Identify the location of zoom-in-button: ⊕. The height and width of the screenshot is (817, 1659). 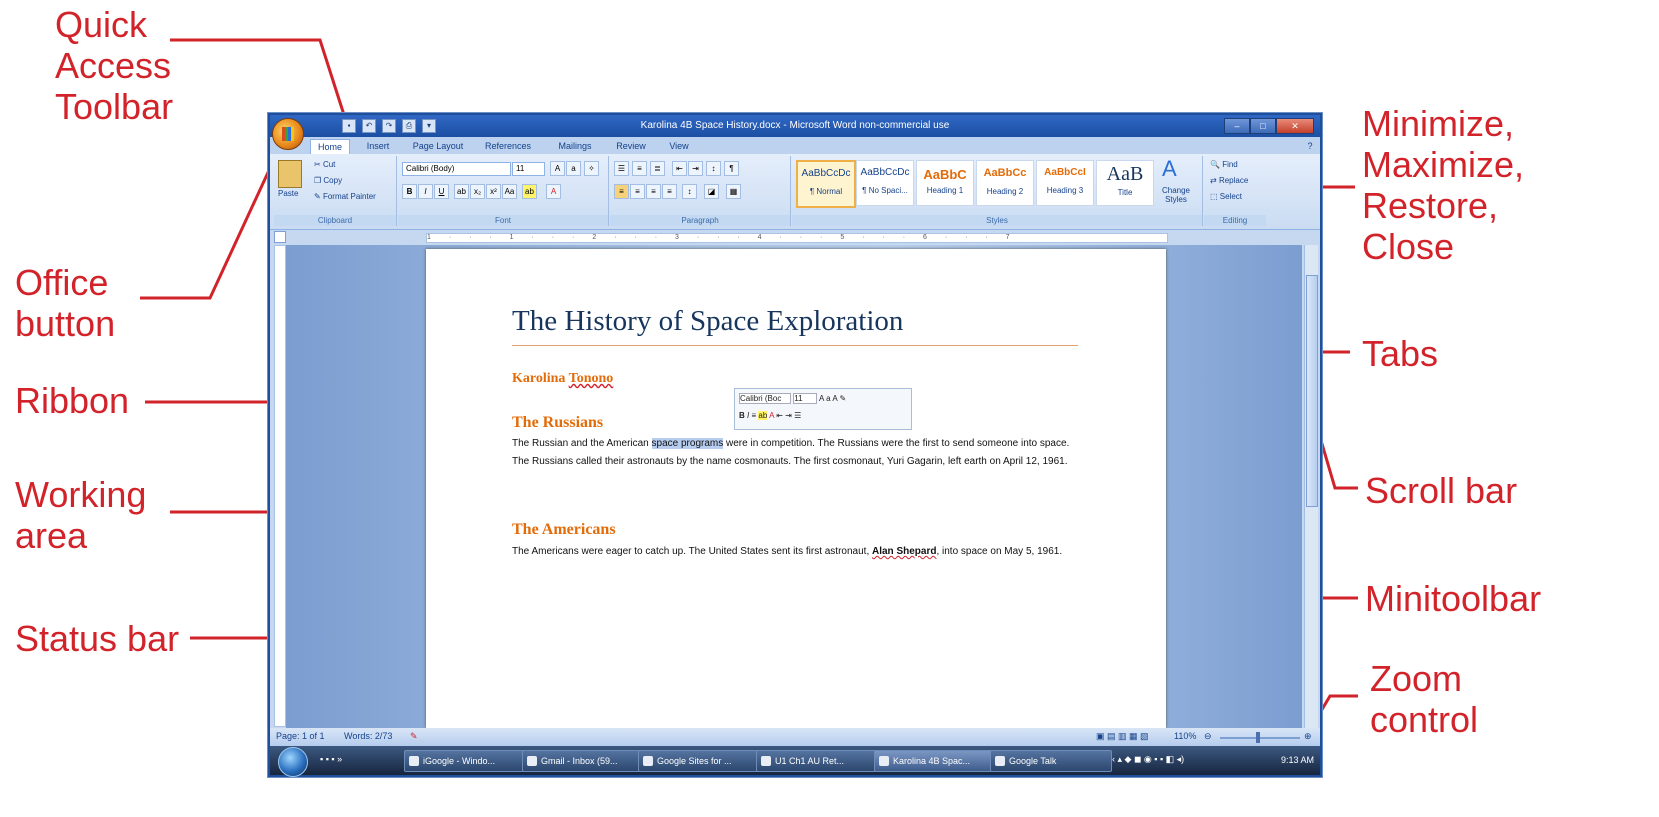
(1308, 736).